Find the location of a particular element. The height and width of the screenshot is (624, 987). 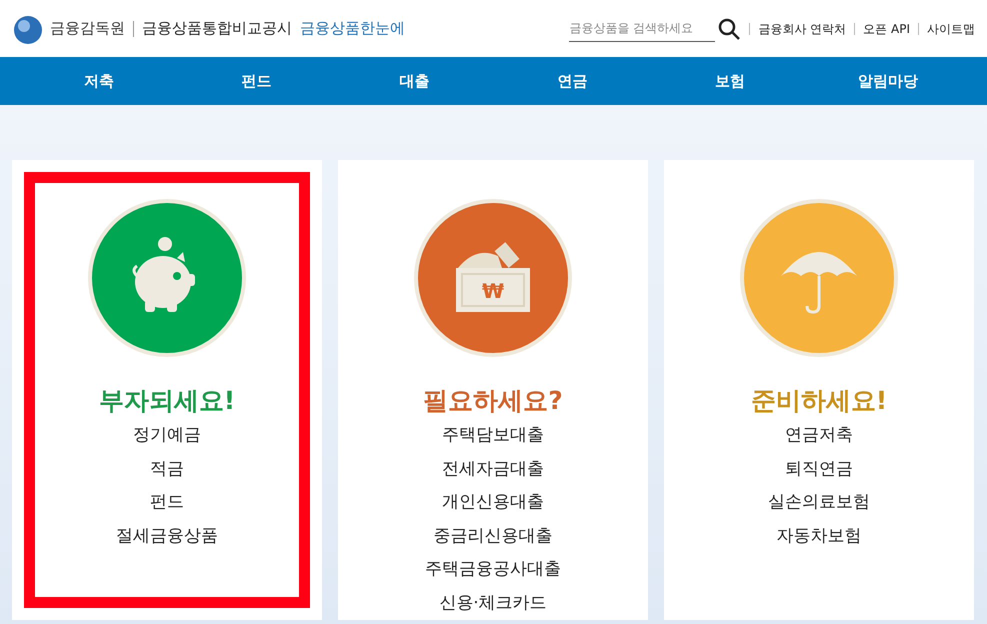

product-link: 절세금융상품 is located at coordinates (167, 536).